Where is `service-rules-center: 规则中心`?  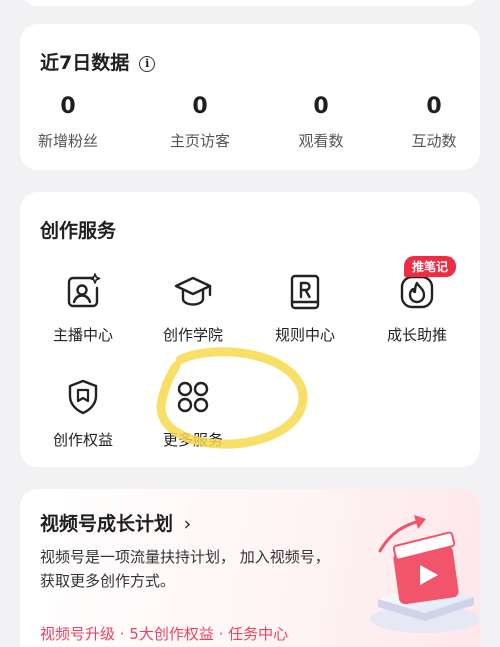 service-rules-center: 规则中心 is located at coordinates (305, 308).